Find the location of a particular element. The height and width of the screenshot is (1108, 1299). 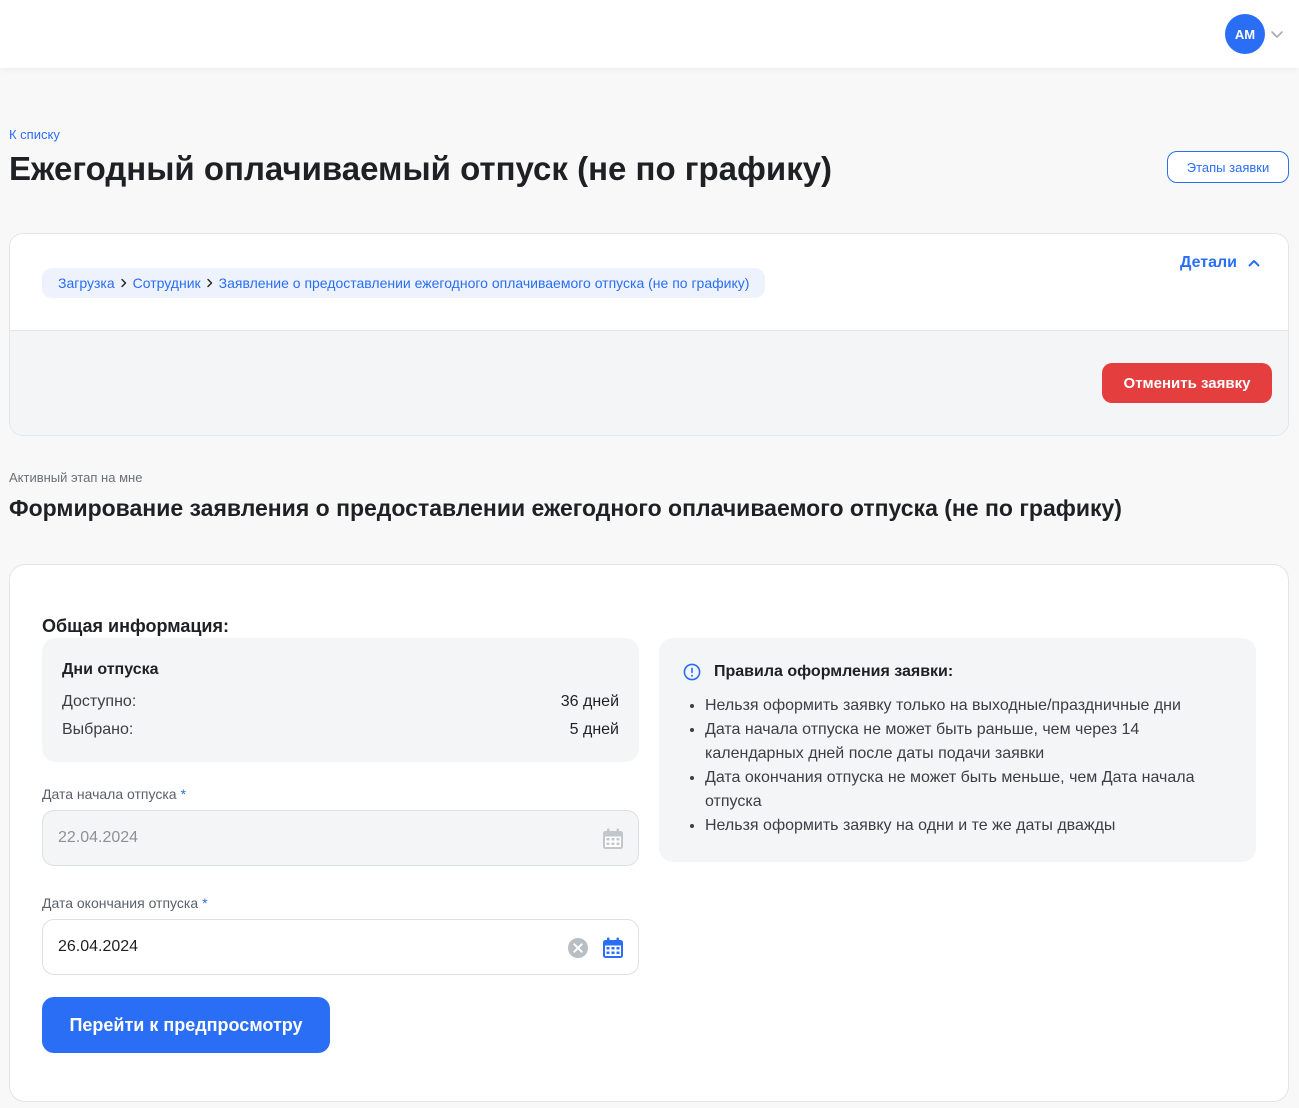

end-date-field is located at coordinates (340, 947).